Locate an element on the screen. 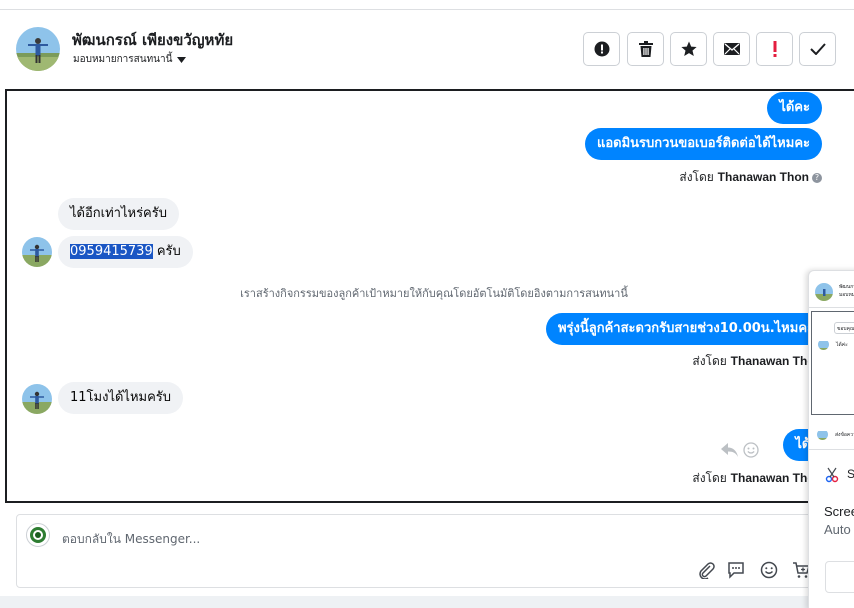 This screenshot has width=854, height=608. emoji-button is located at coordinates (769, 570).